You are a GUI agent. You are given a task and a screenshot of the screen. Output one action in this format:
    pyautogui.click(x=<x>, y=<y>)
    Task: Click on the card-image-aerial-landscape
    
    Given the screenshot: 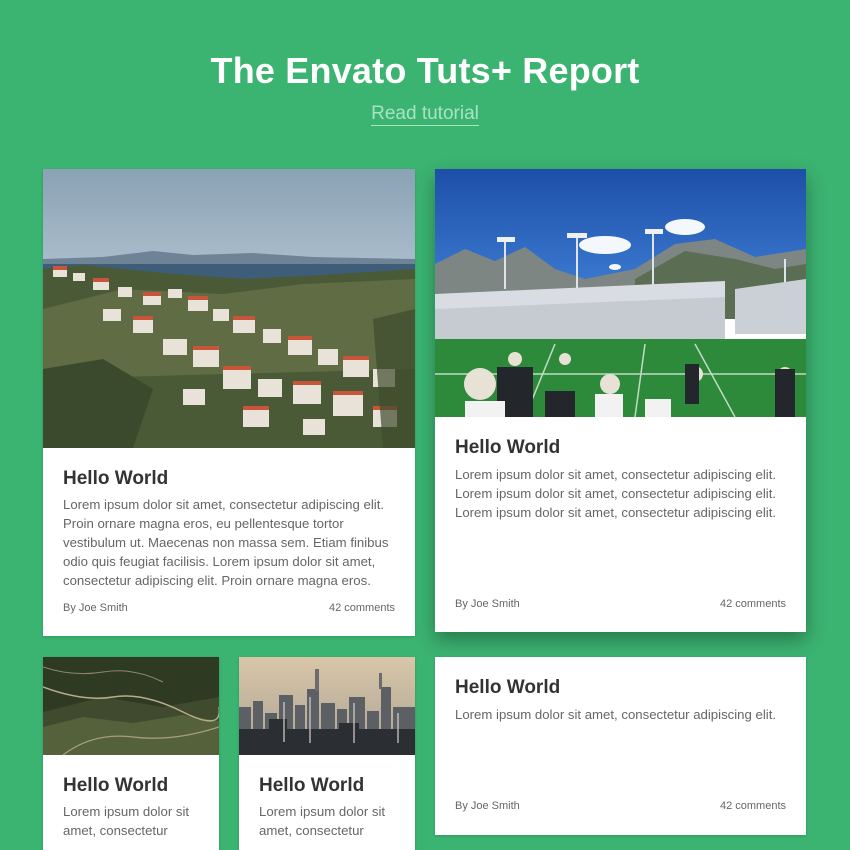 What is the action you would take?
    pyautogui.click(x=131, y=706)
    